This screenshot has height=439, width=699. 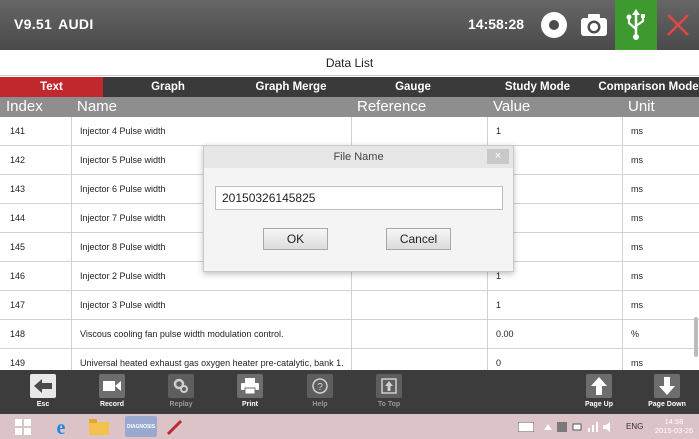 What do you see at coordinates (76, 24) in the screenshot?
I see `vehicle-make: AUDI` at bounding box center [76, 24].